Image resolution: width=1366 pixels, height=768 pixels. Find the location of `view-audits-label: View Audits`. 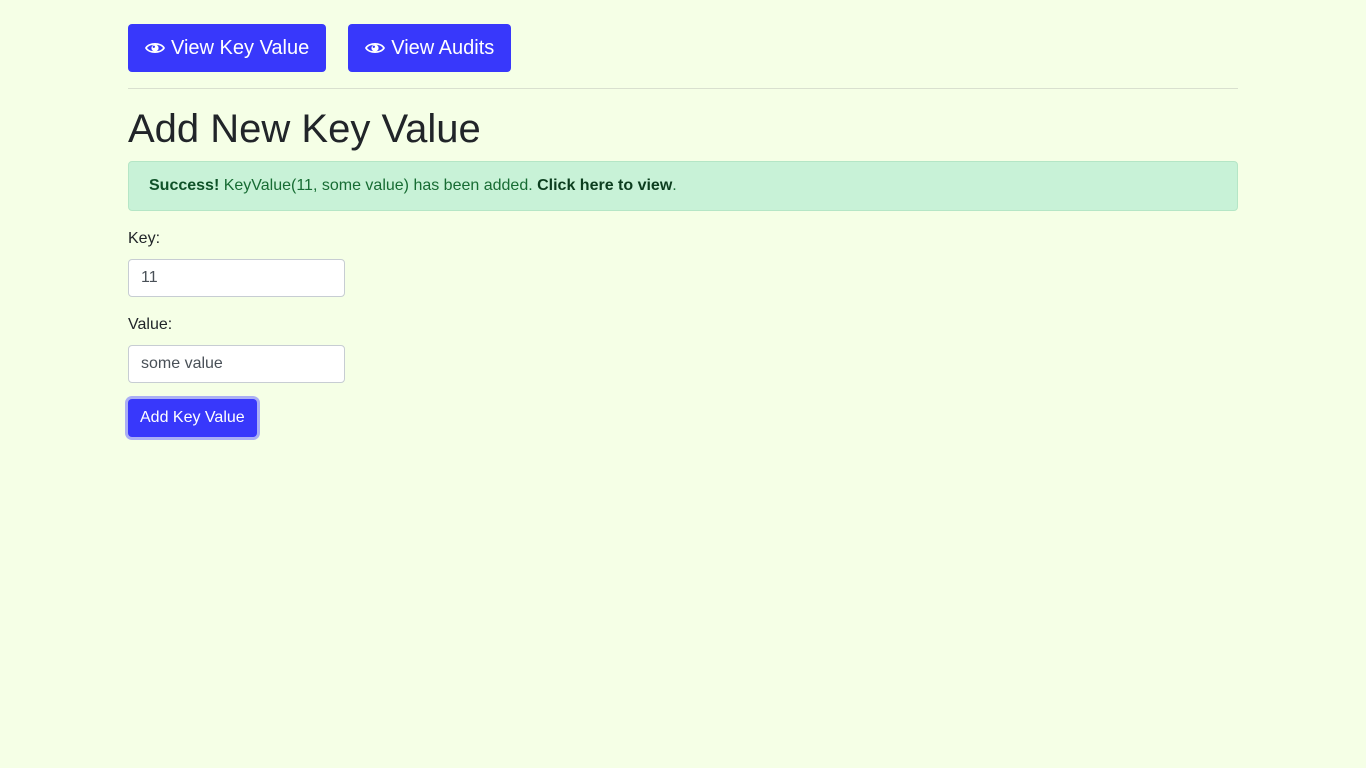

view-audits-label: View Audits is located at coordinates (443, 47).